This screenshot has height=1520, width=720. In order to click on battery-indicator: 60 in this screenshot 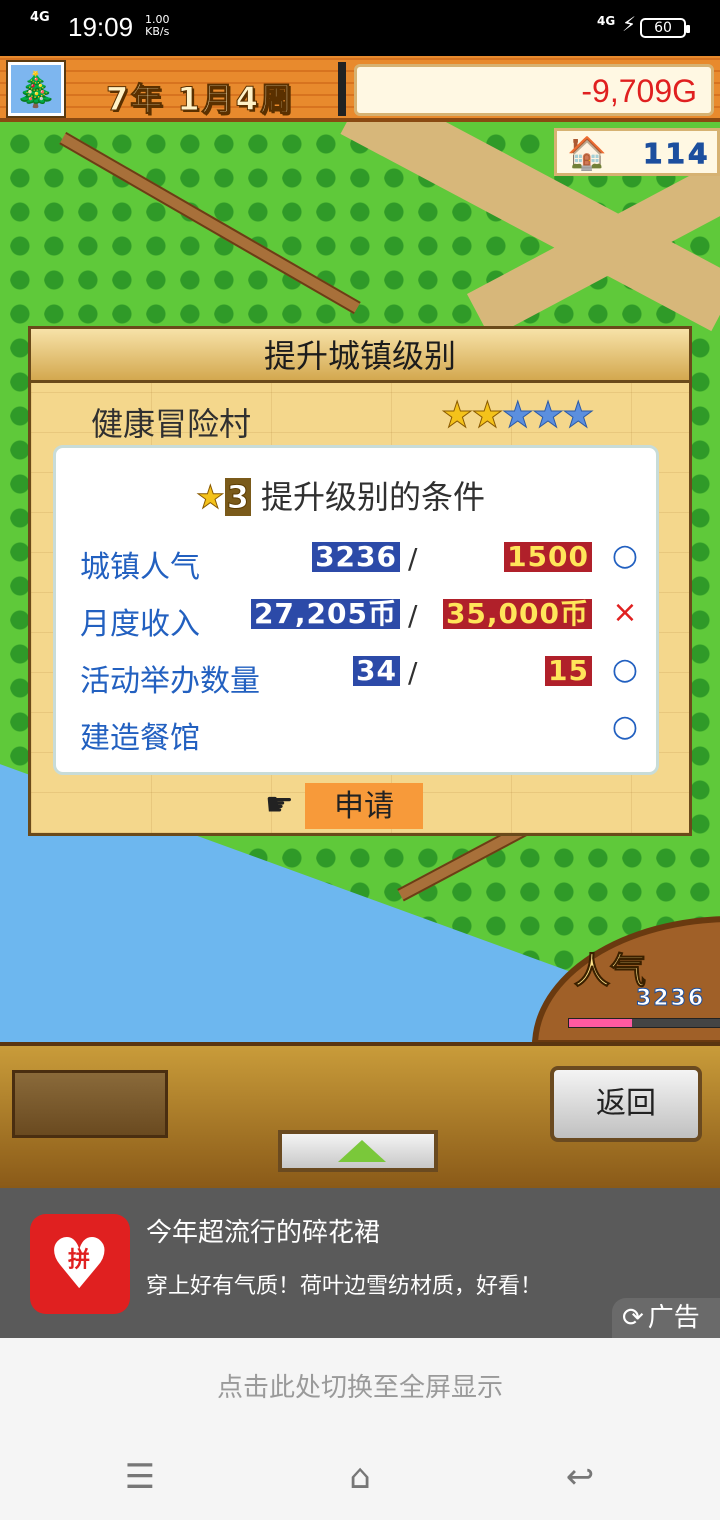, I will do `click(665, 28)`.